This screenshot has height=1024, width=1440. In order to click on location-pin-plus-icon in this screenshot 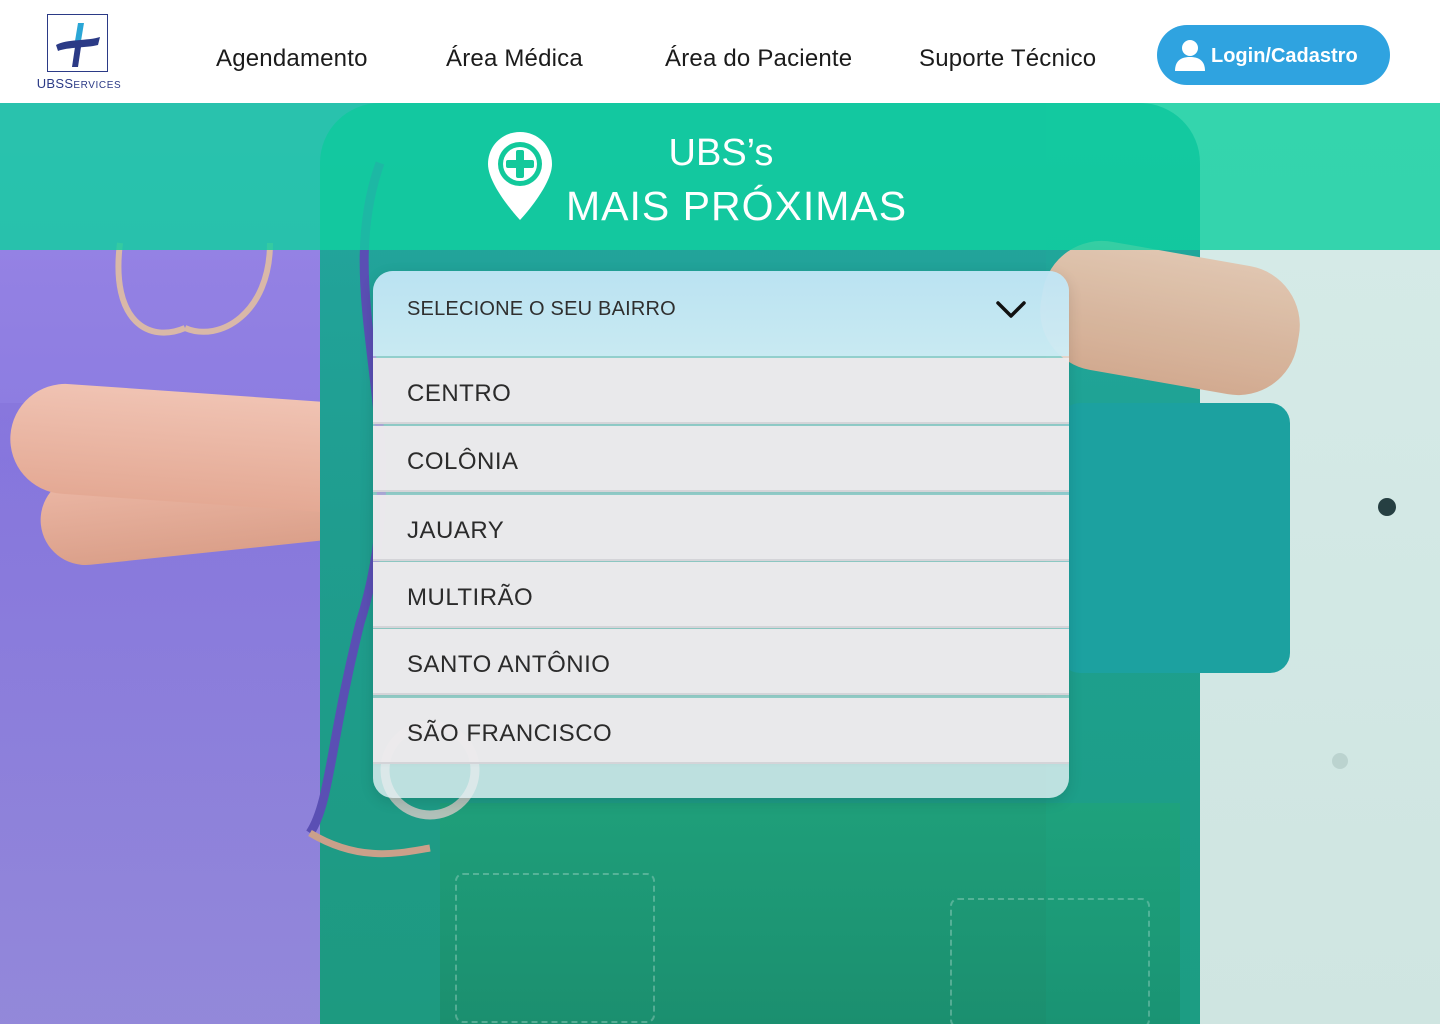, I will do `click(520, 176)`.